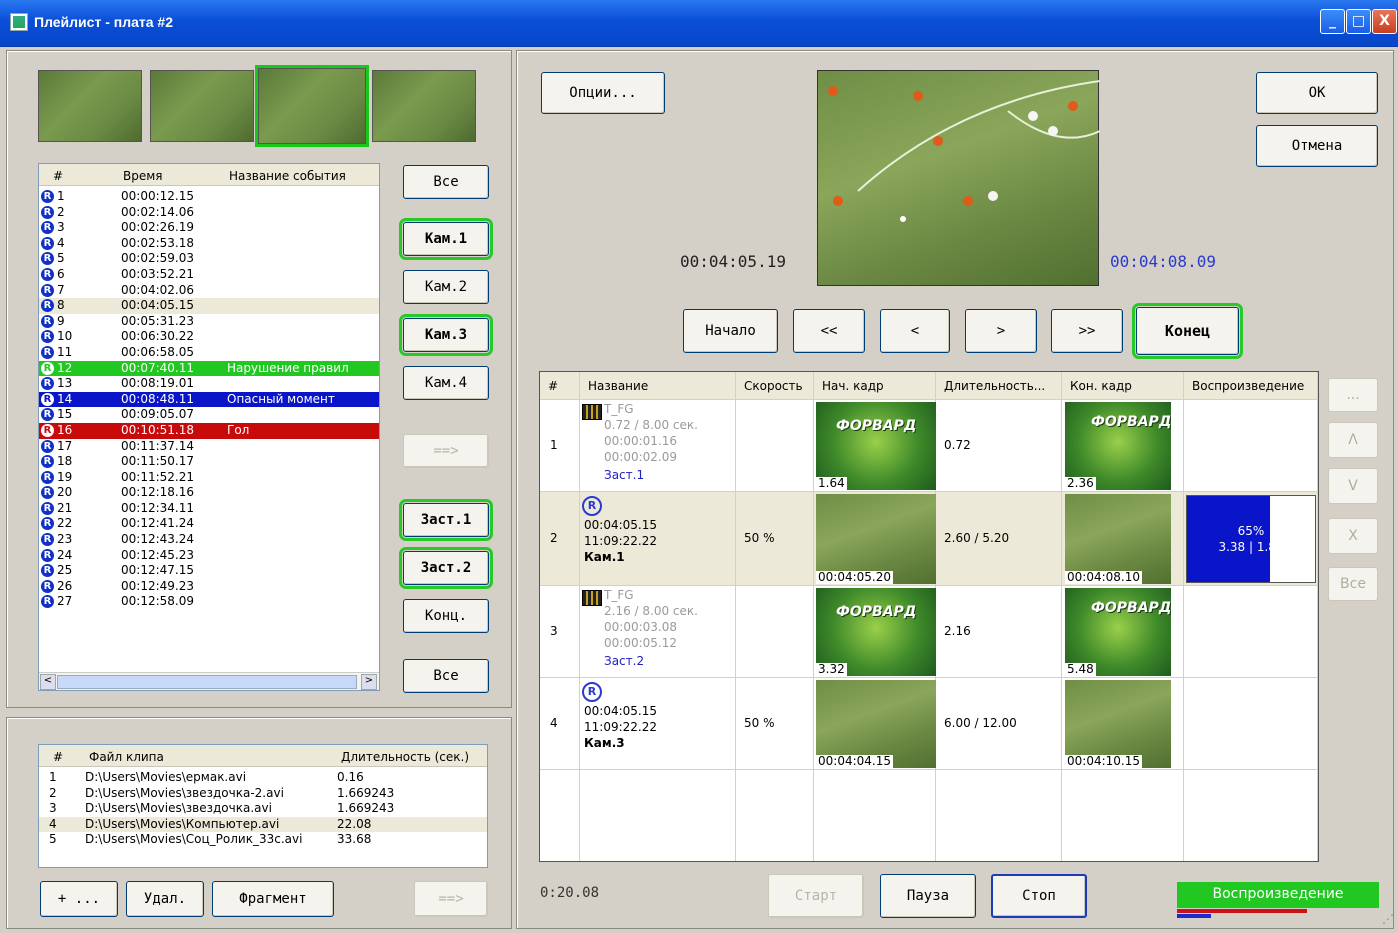 This screenshot has width=1398, height=933. Describe the element at coordinates (209, 259) in the screenshot. I see `event-row: R 5 00:02:59.03` at that location.